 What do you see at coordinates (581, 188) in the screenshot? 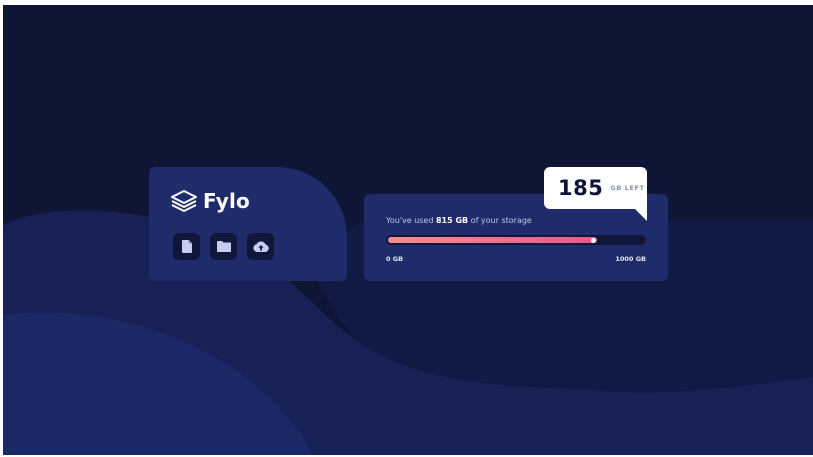
I see `remaining-number: 185` at bounding box center [581, 188].